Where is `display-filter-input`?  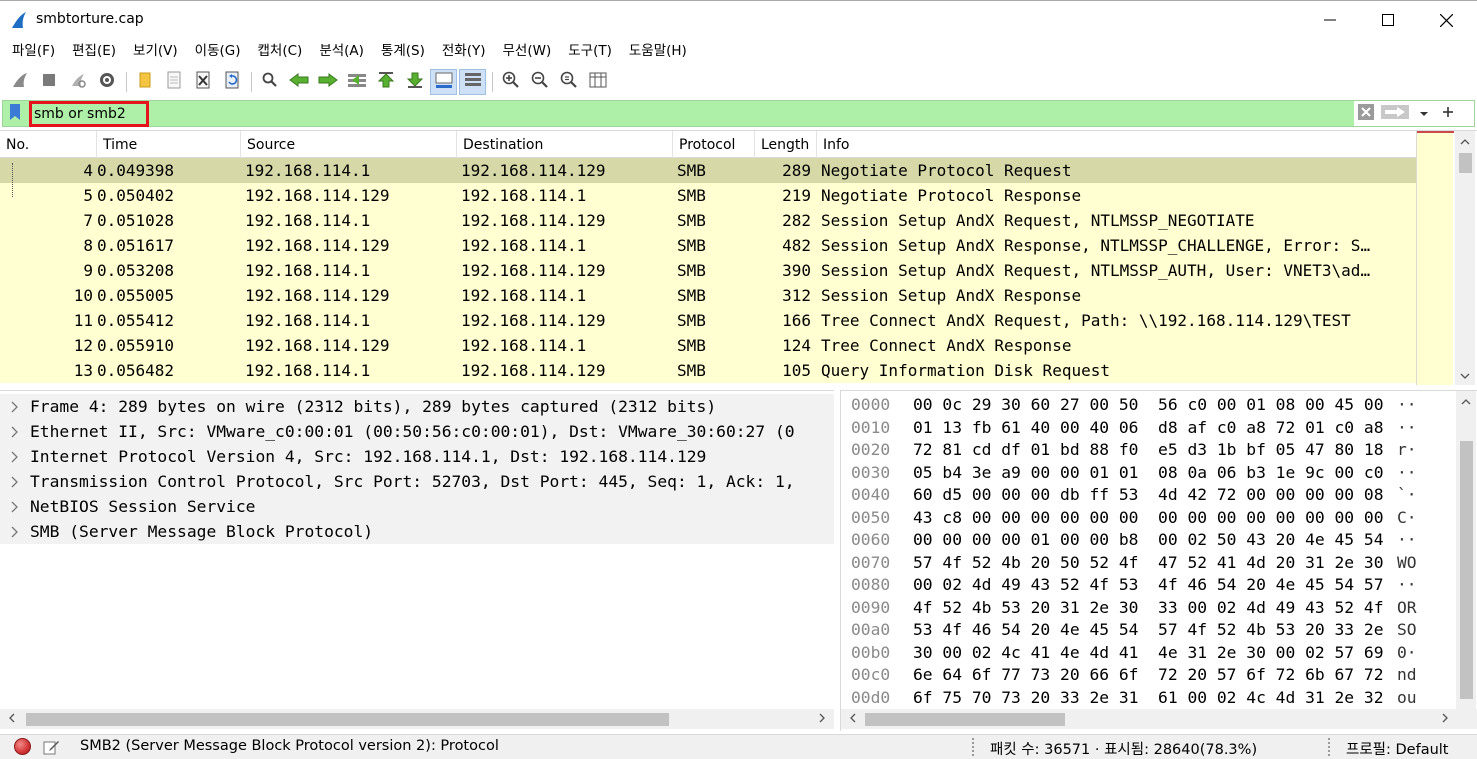
display-filter-input is located at coordinates (89, 114).